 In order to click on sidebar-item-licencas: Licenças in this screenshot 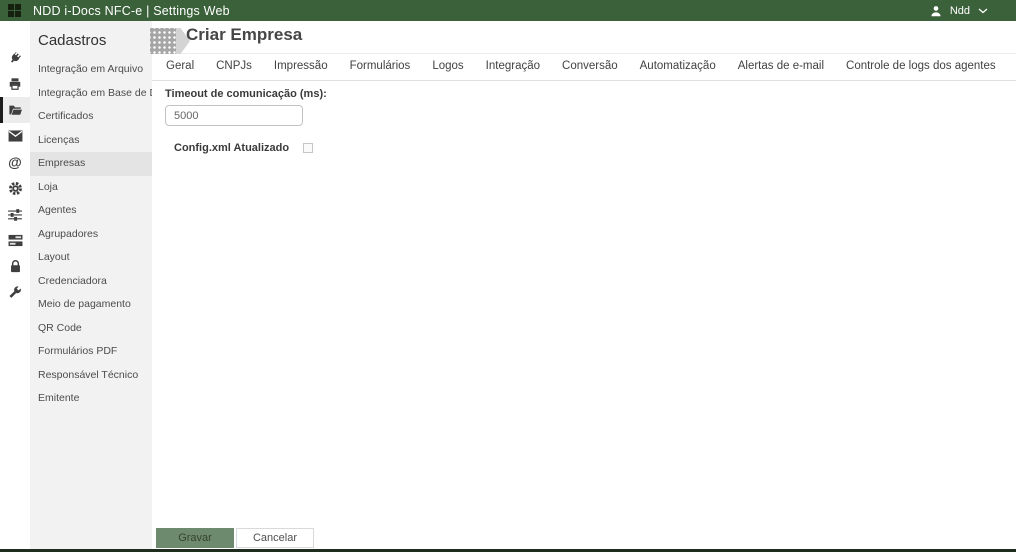, I will do `click(91, 141)`.